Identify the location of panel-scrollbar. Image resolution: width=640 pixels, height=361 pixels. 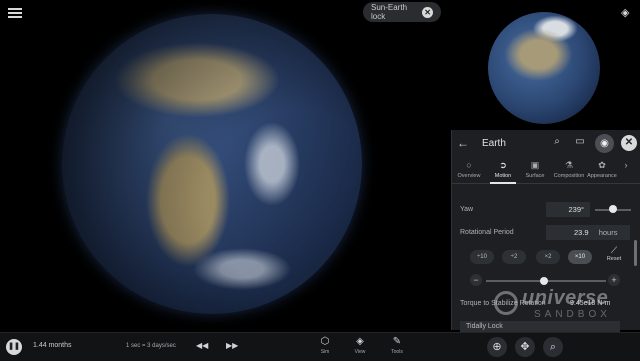
(635, 253).